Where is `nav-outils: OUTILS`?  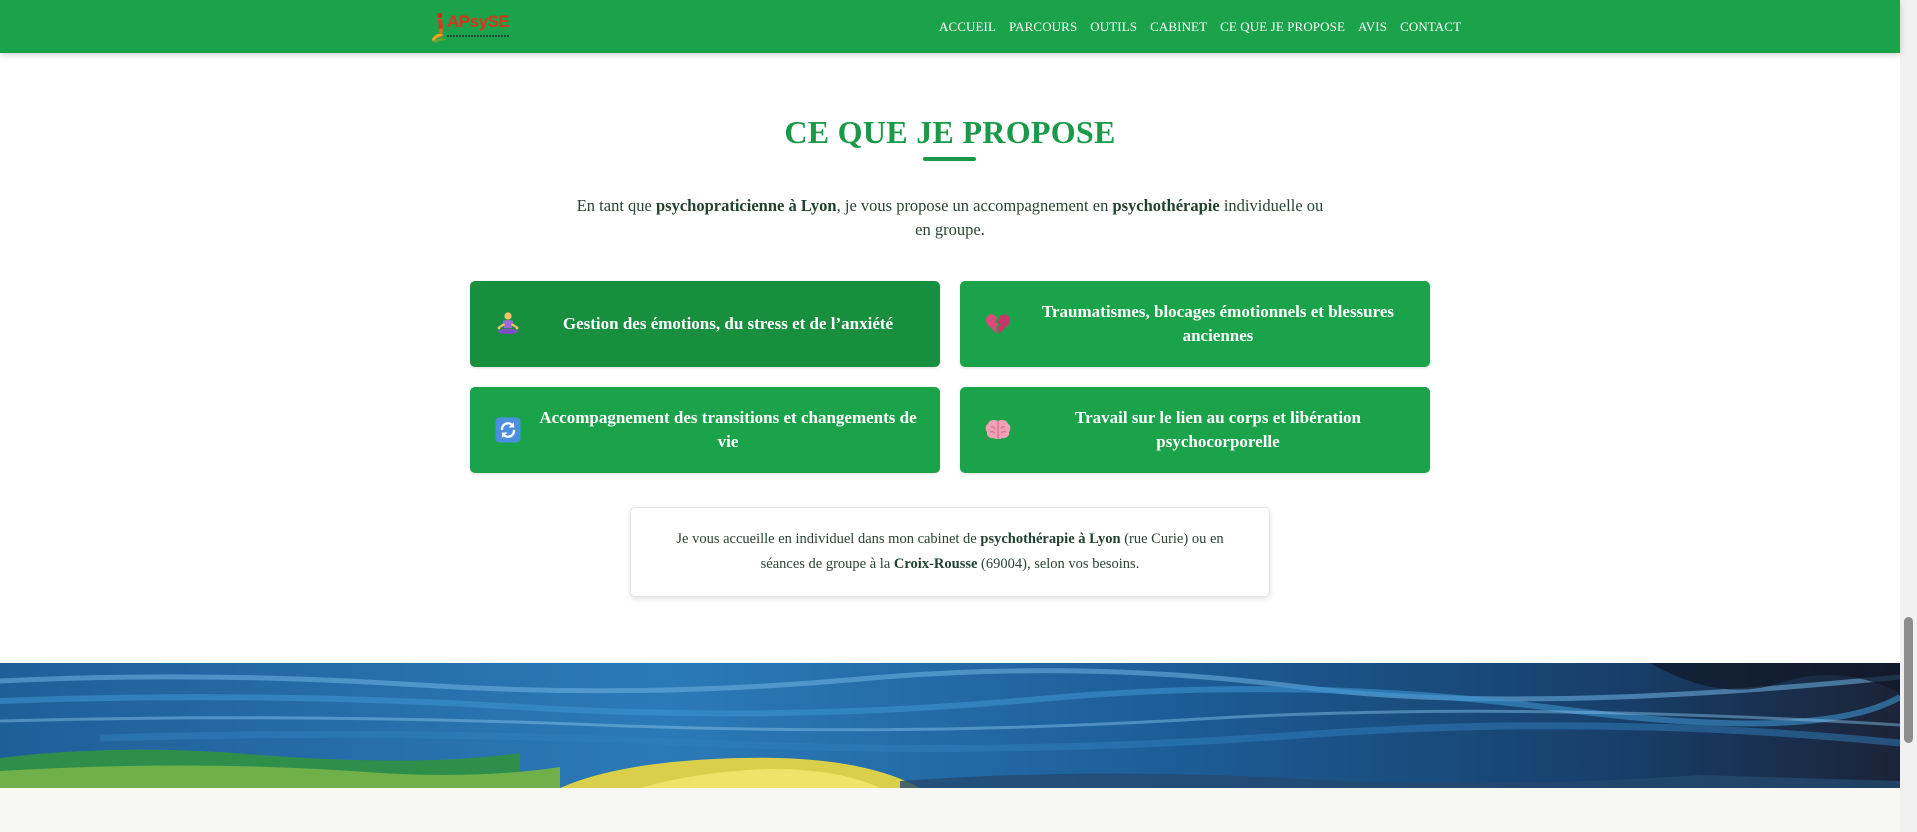
nav-outils: OUTILS is located at coordinates (1113, 27).